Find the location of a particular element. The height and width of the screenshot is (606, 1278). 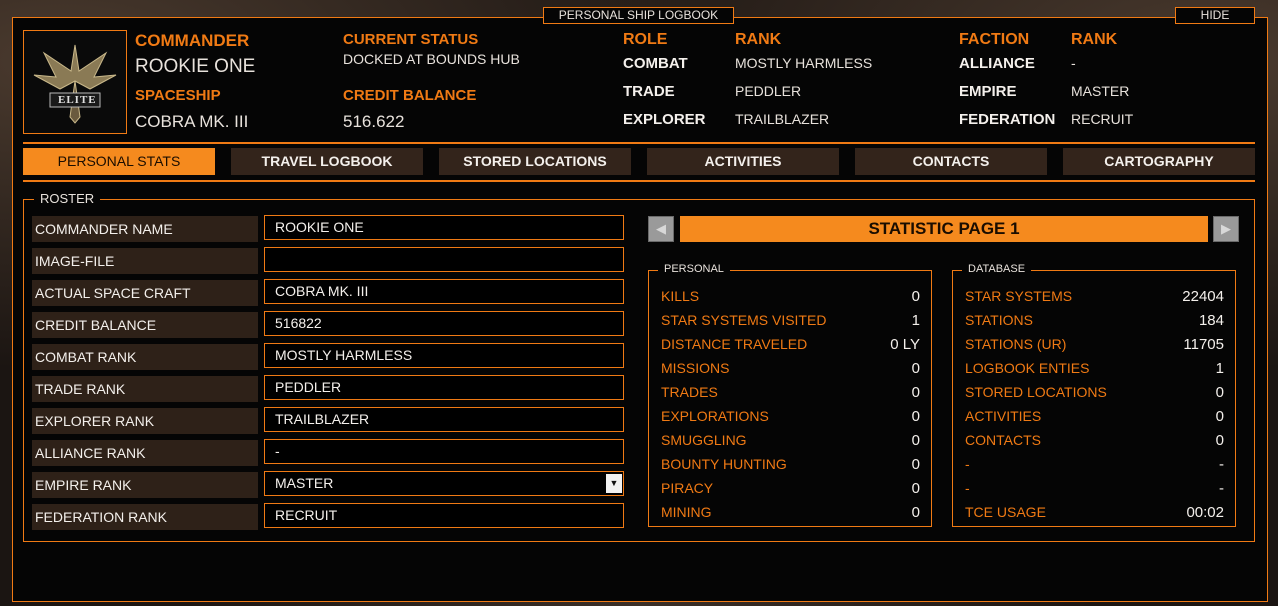

personal-legend: PERSONAL is located at coordinates (694, 269).